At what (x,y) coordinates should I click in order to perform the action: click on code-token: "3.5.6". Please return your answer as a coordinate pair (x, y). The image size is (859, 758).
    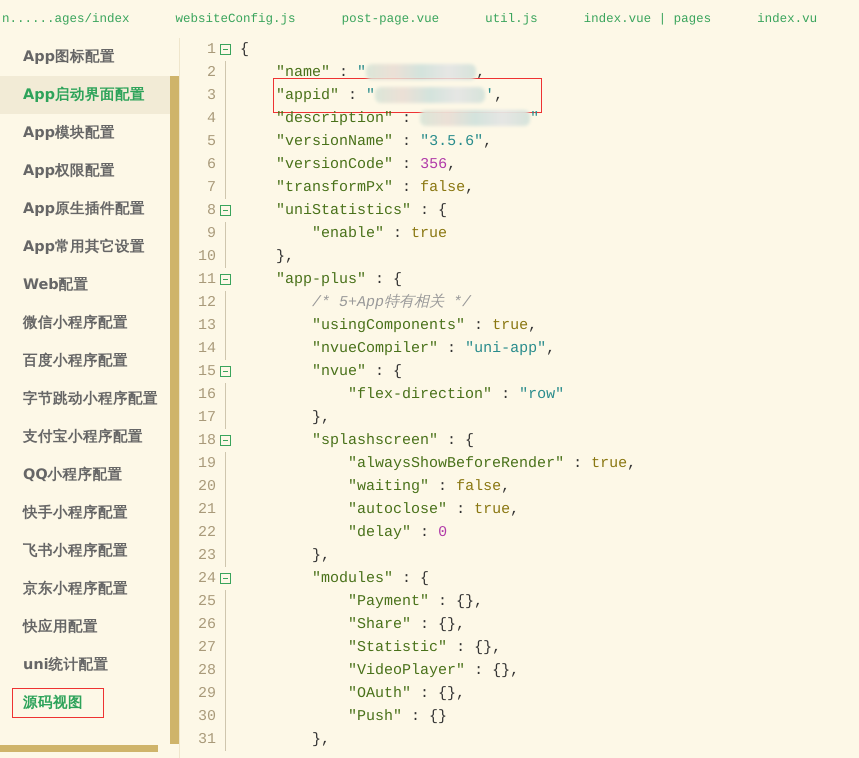
    Looking at the image, I should click on (452, 141).